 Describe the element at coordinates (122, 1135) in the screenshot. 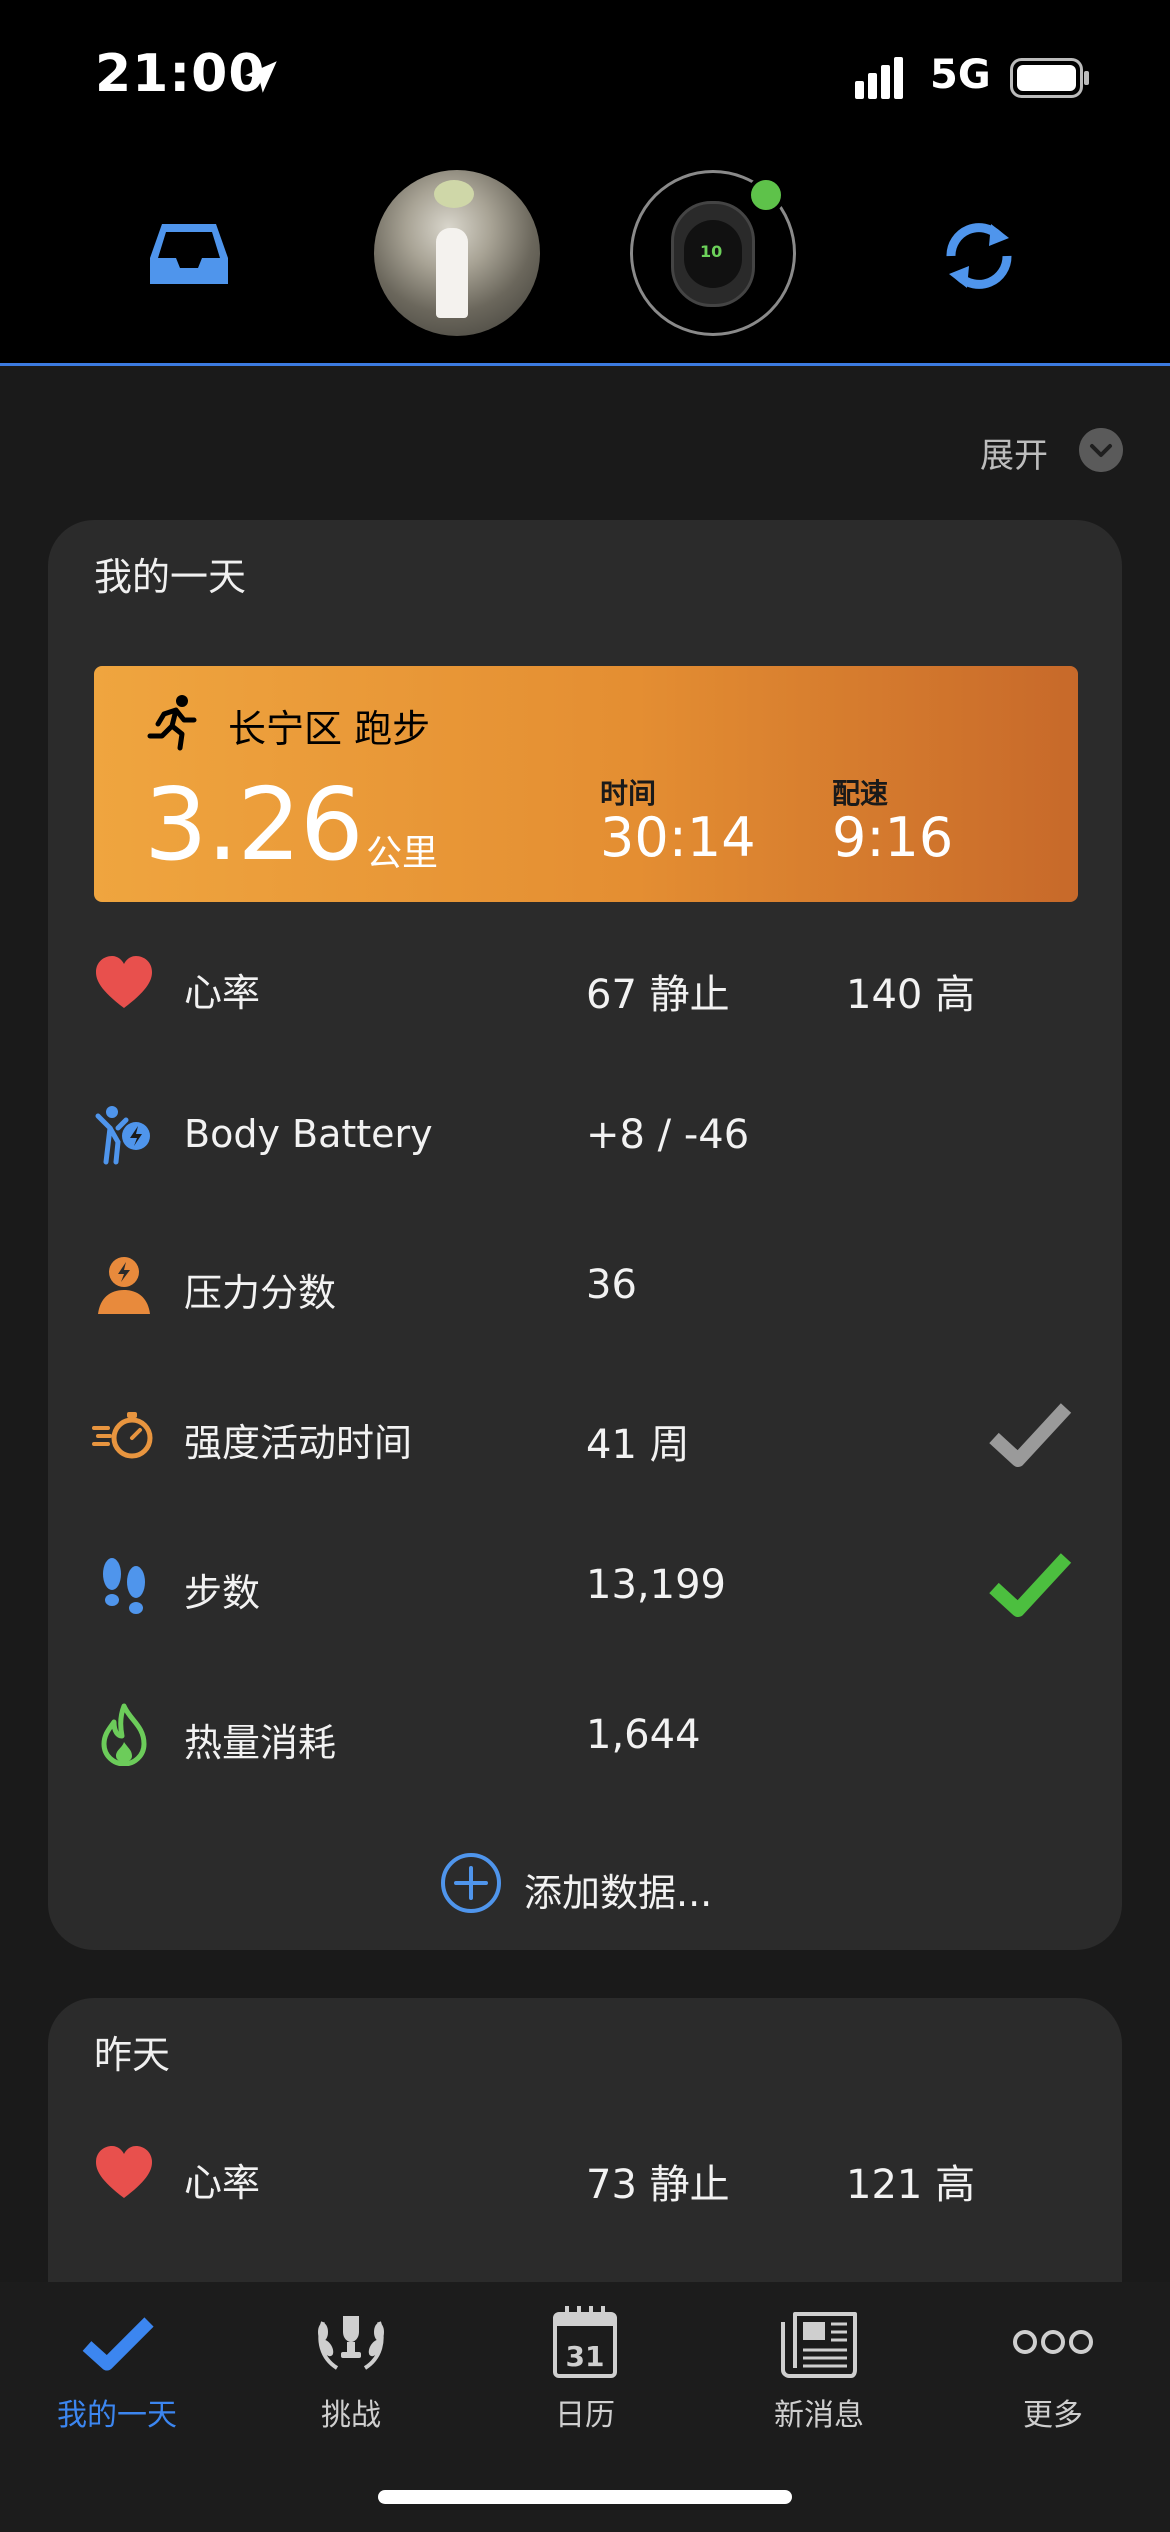

I see `body-battery-icon` at that location.